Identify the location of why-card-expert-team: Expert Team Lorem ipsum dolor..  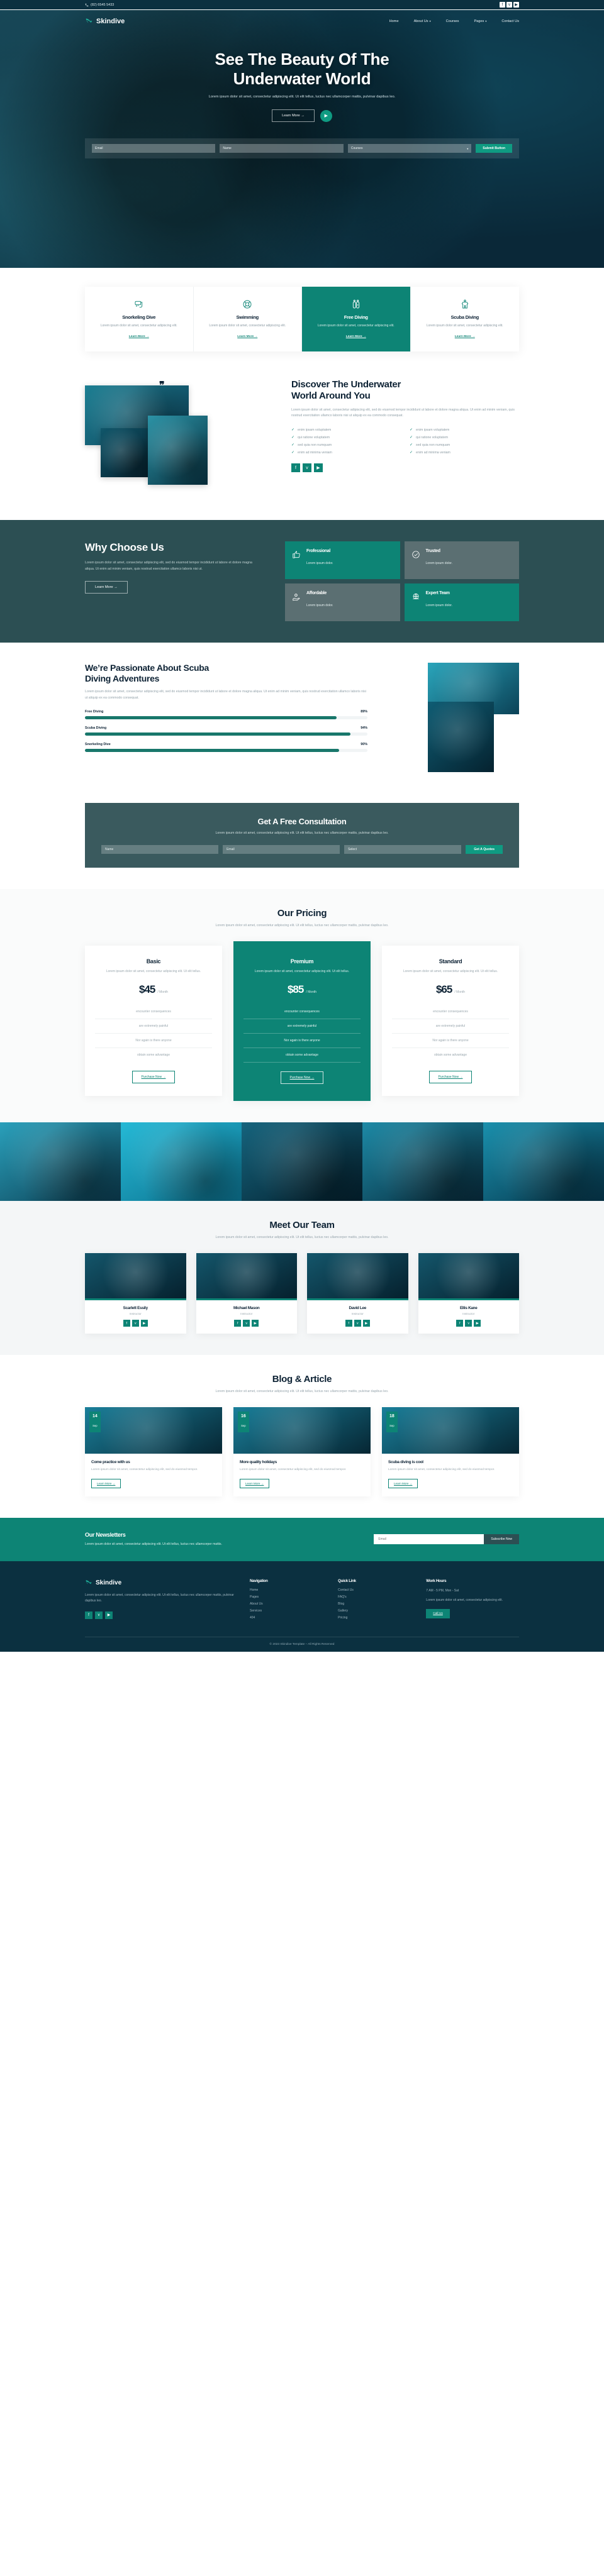
(461, 602).